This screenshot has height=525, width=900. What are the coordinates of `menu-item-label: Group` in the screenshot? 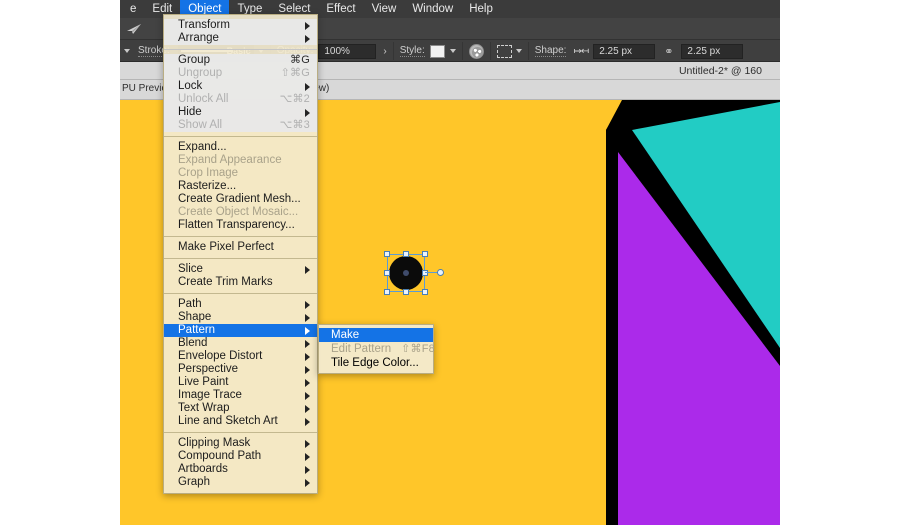 It's located at (194, 60).